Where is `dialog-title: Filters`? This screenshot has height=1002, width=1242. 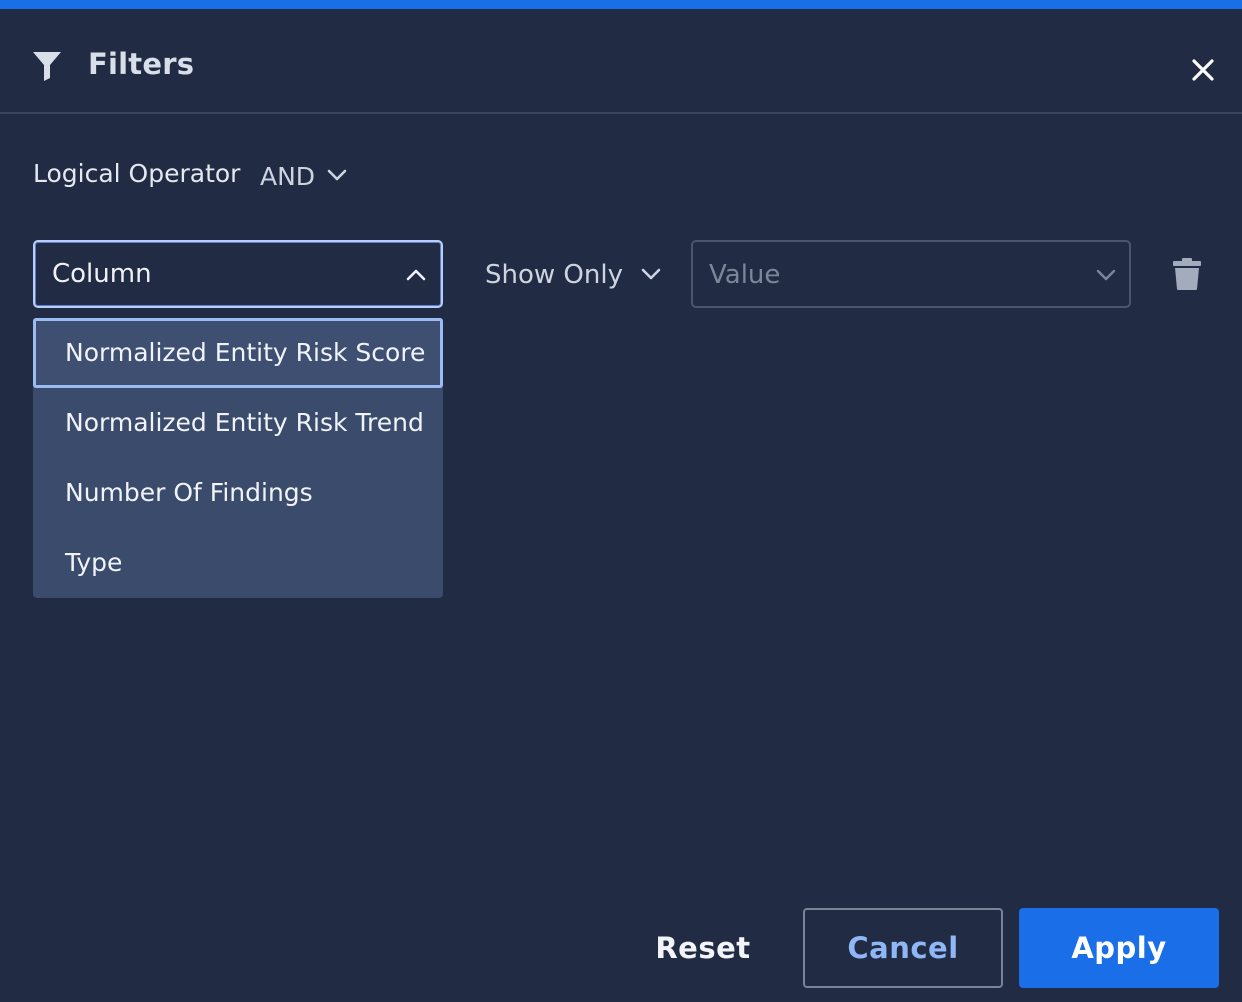 dialog-title: Filters is located at coordinates (141, 64).